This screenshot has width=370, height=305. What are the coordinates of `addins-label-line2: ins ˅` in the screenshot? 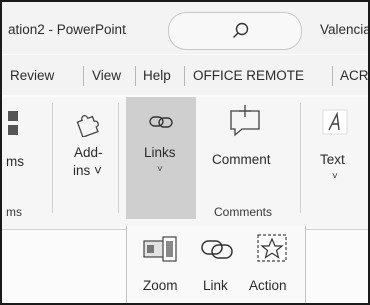 It's located at (87, 170).